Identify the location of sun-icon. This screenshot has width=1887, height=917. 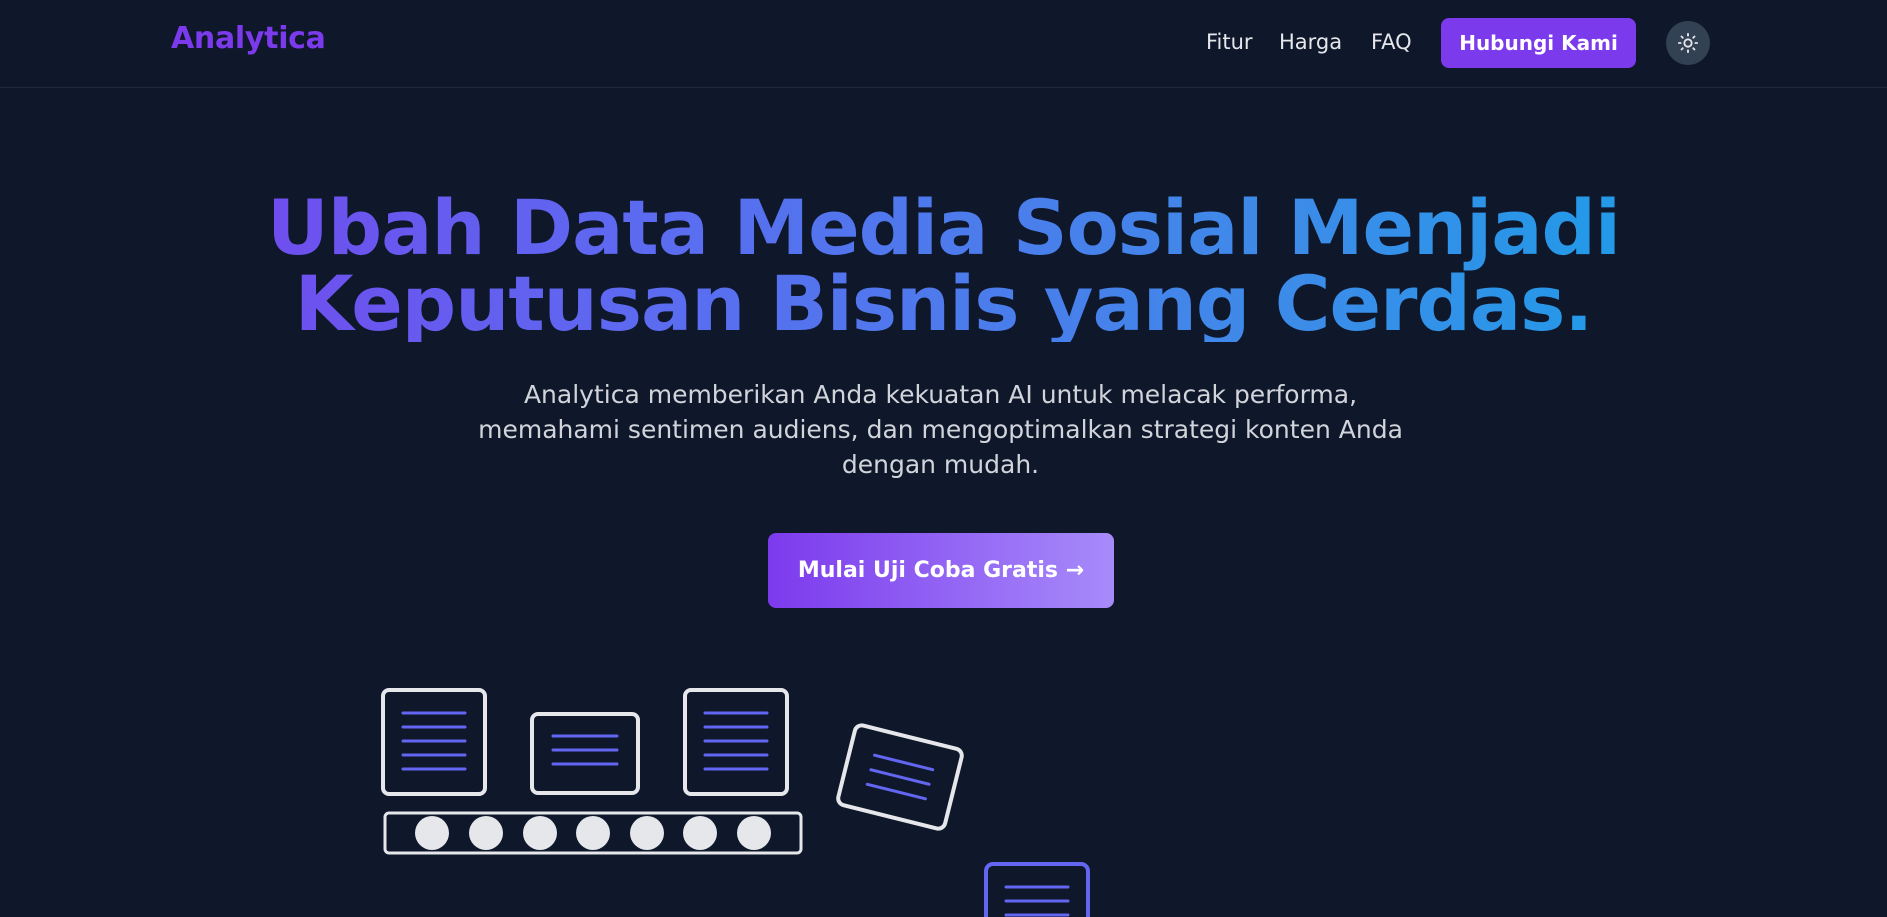
(1688, 43).